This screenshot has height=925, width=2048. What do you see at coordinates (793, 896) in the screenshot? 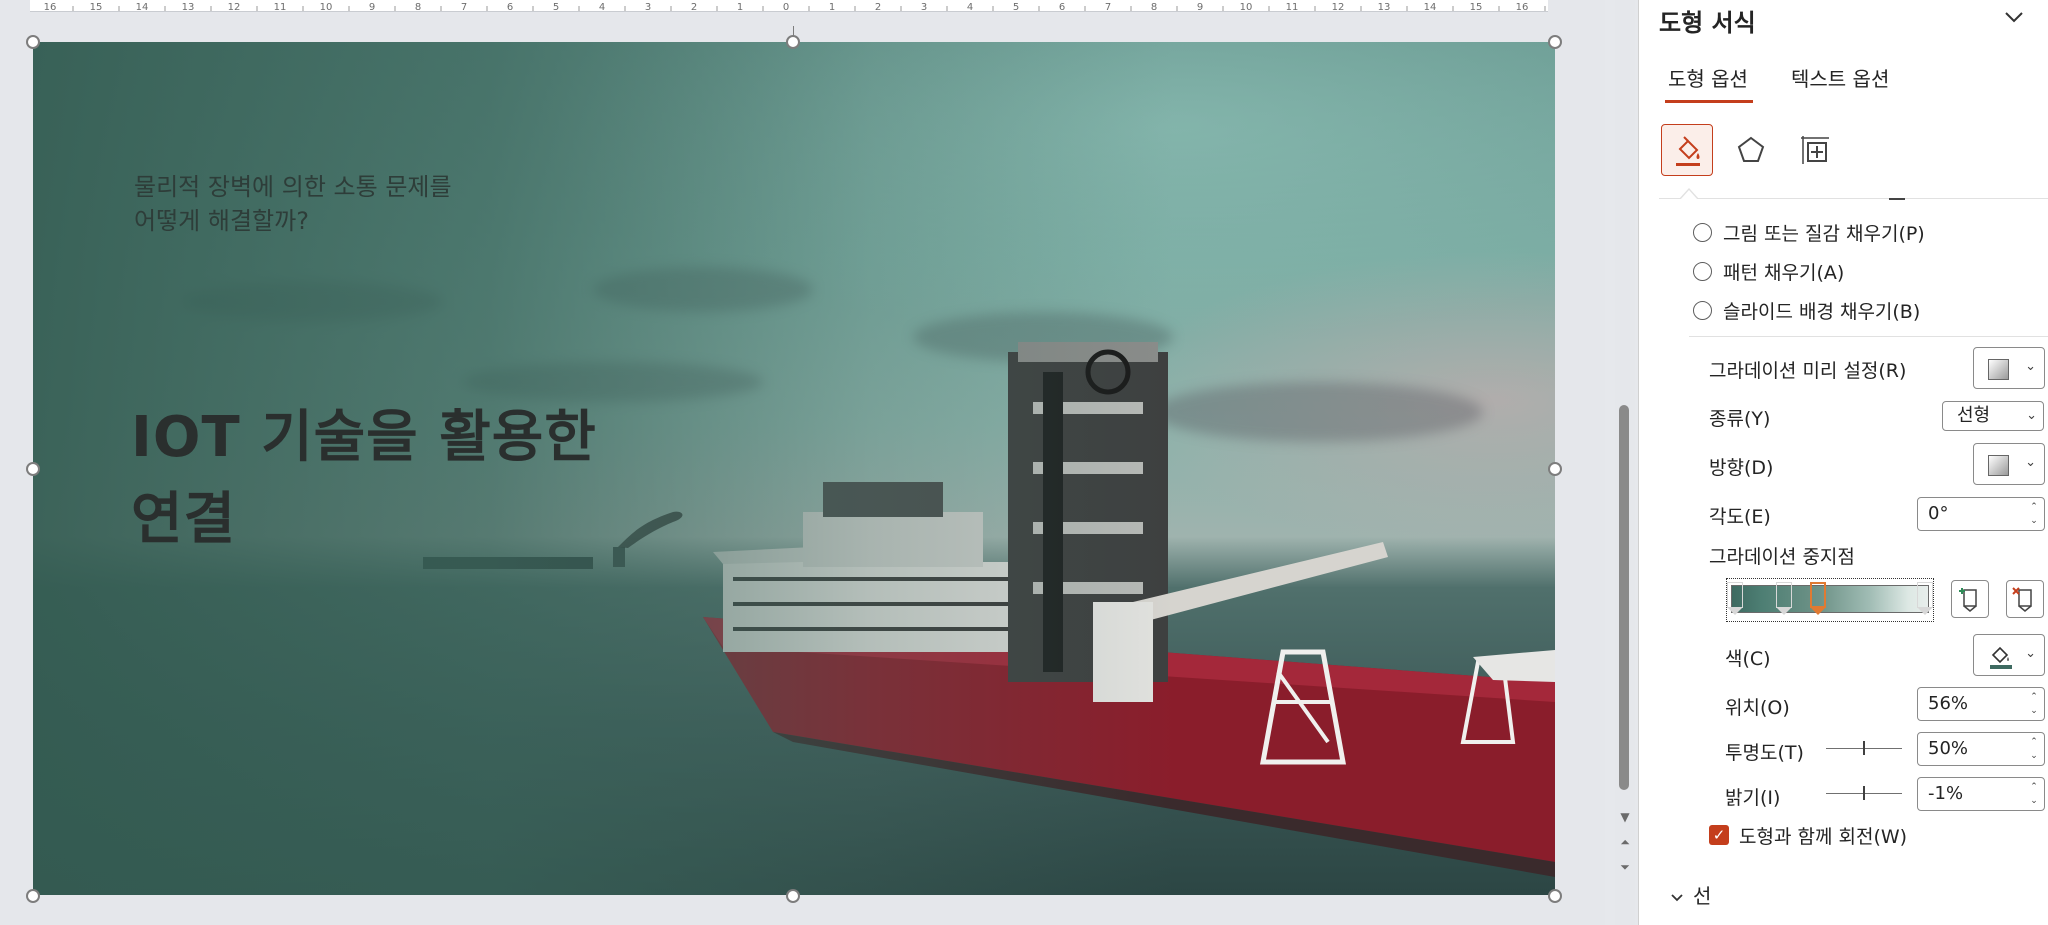
I see `resize-handle-bottom` at bounding box center [793, 896].